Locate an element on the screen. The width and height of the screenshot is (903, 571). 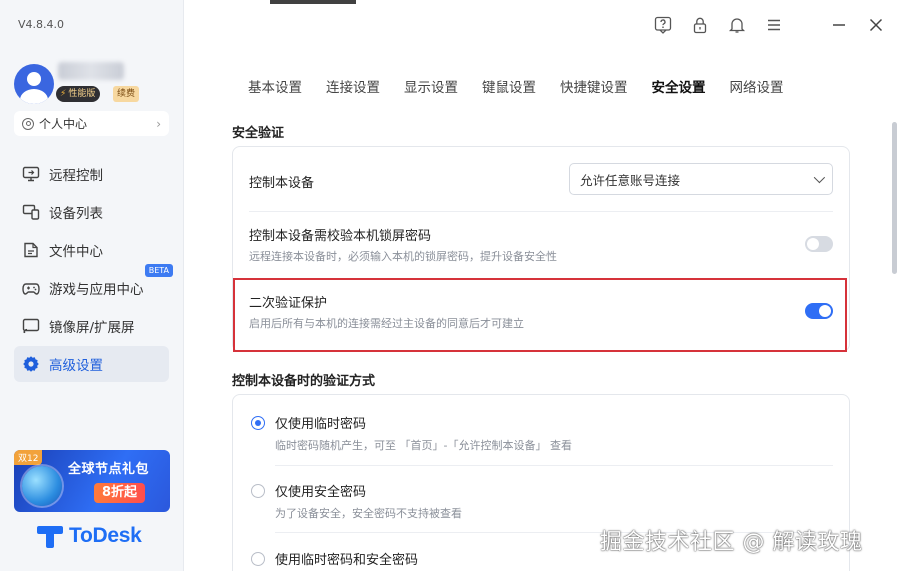
tab-network: 网络设置 is located at coordinates (757, 86).